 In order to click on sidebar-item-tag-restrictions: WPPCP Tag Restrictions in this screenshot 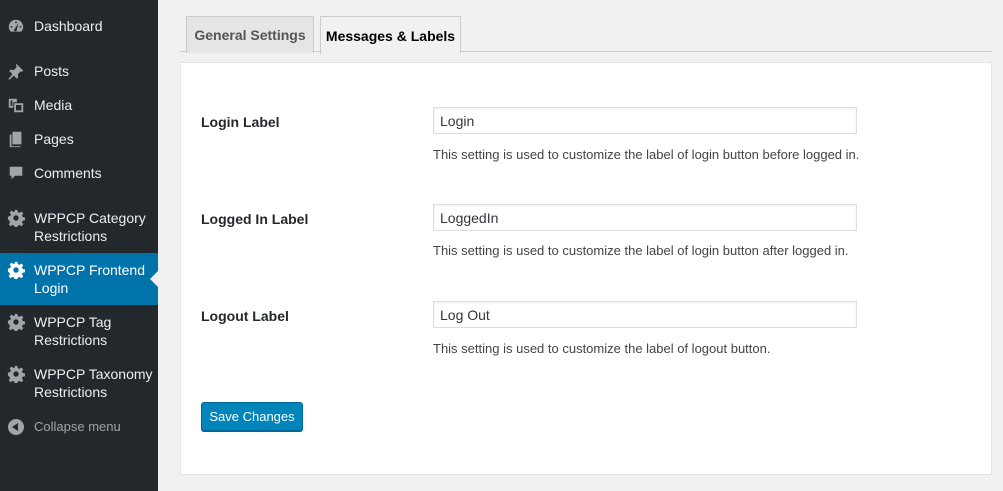, I will do `click(79, 331)`.